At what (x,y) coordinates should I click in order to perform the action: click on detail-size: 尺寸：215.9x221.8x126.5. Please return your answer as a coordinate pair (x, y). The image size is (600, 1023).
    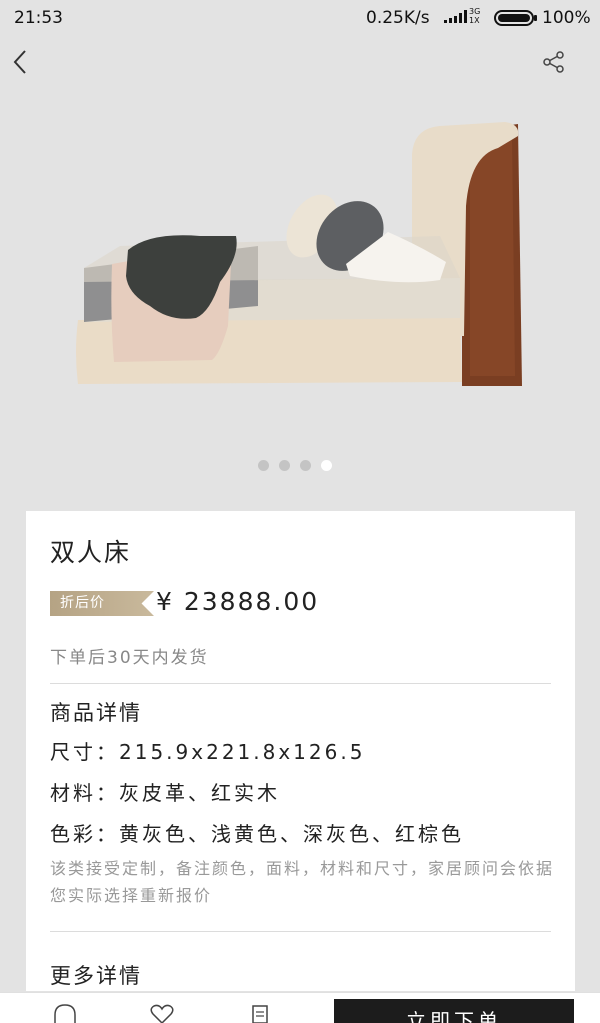
    Looking at the image, I should click on (208, 752).